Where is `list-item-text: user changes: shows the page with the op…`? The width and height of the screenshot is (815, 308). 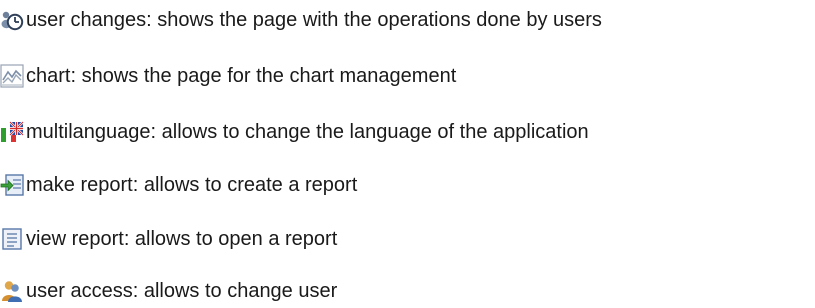 list-item-text: user changes: shows the page with the op… is located at coordinates (314, 20).